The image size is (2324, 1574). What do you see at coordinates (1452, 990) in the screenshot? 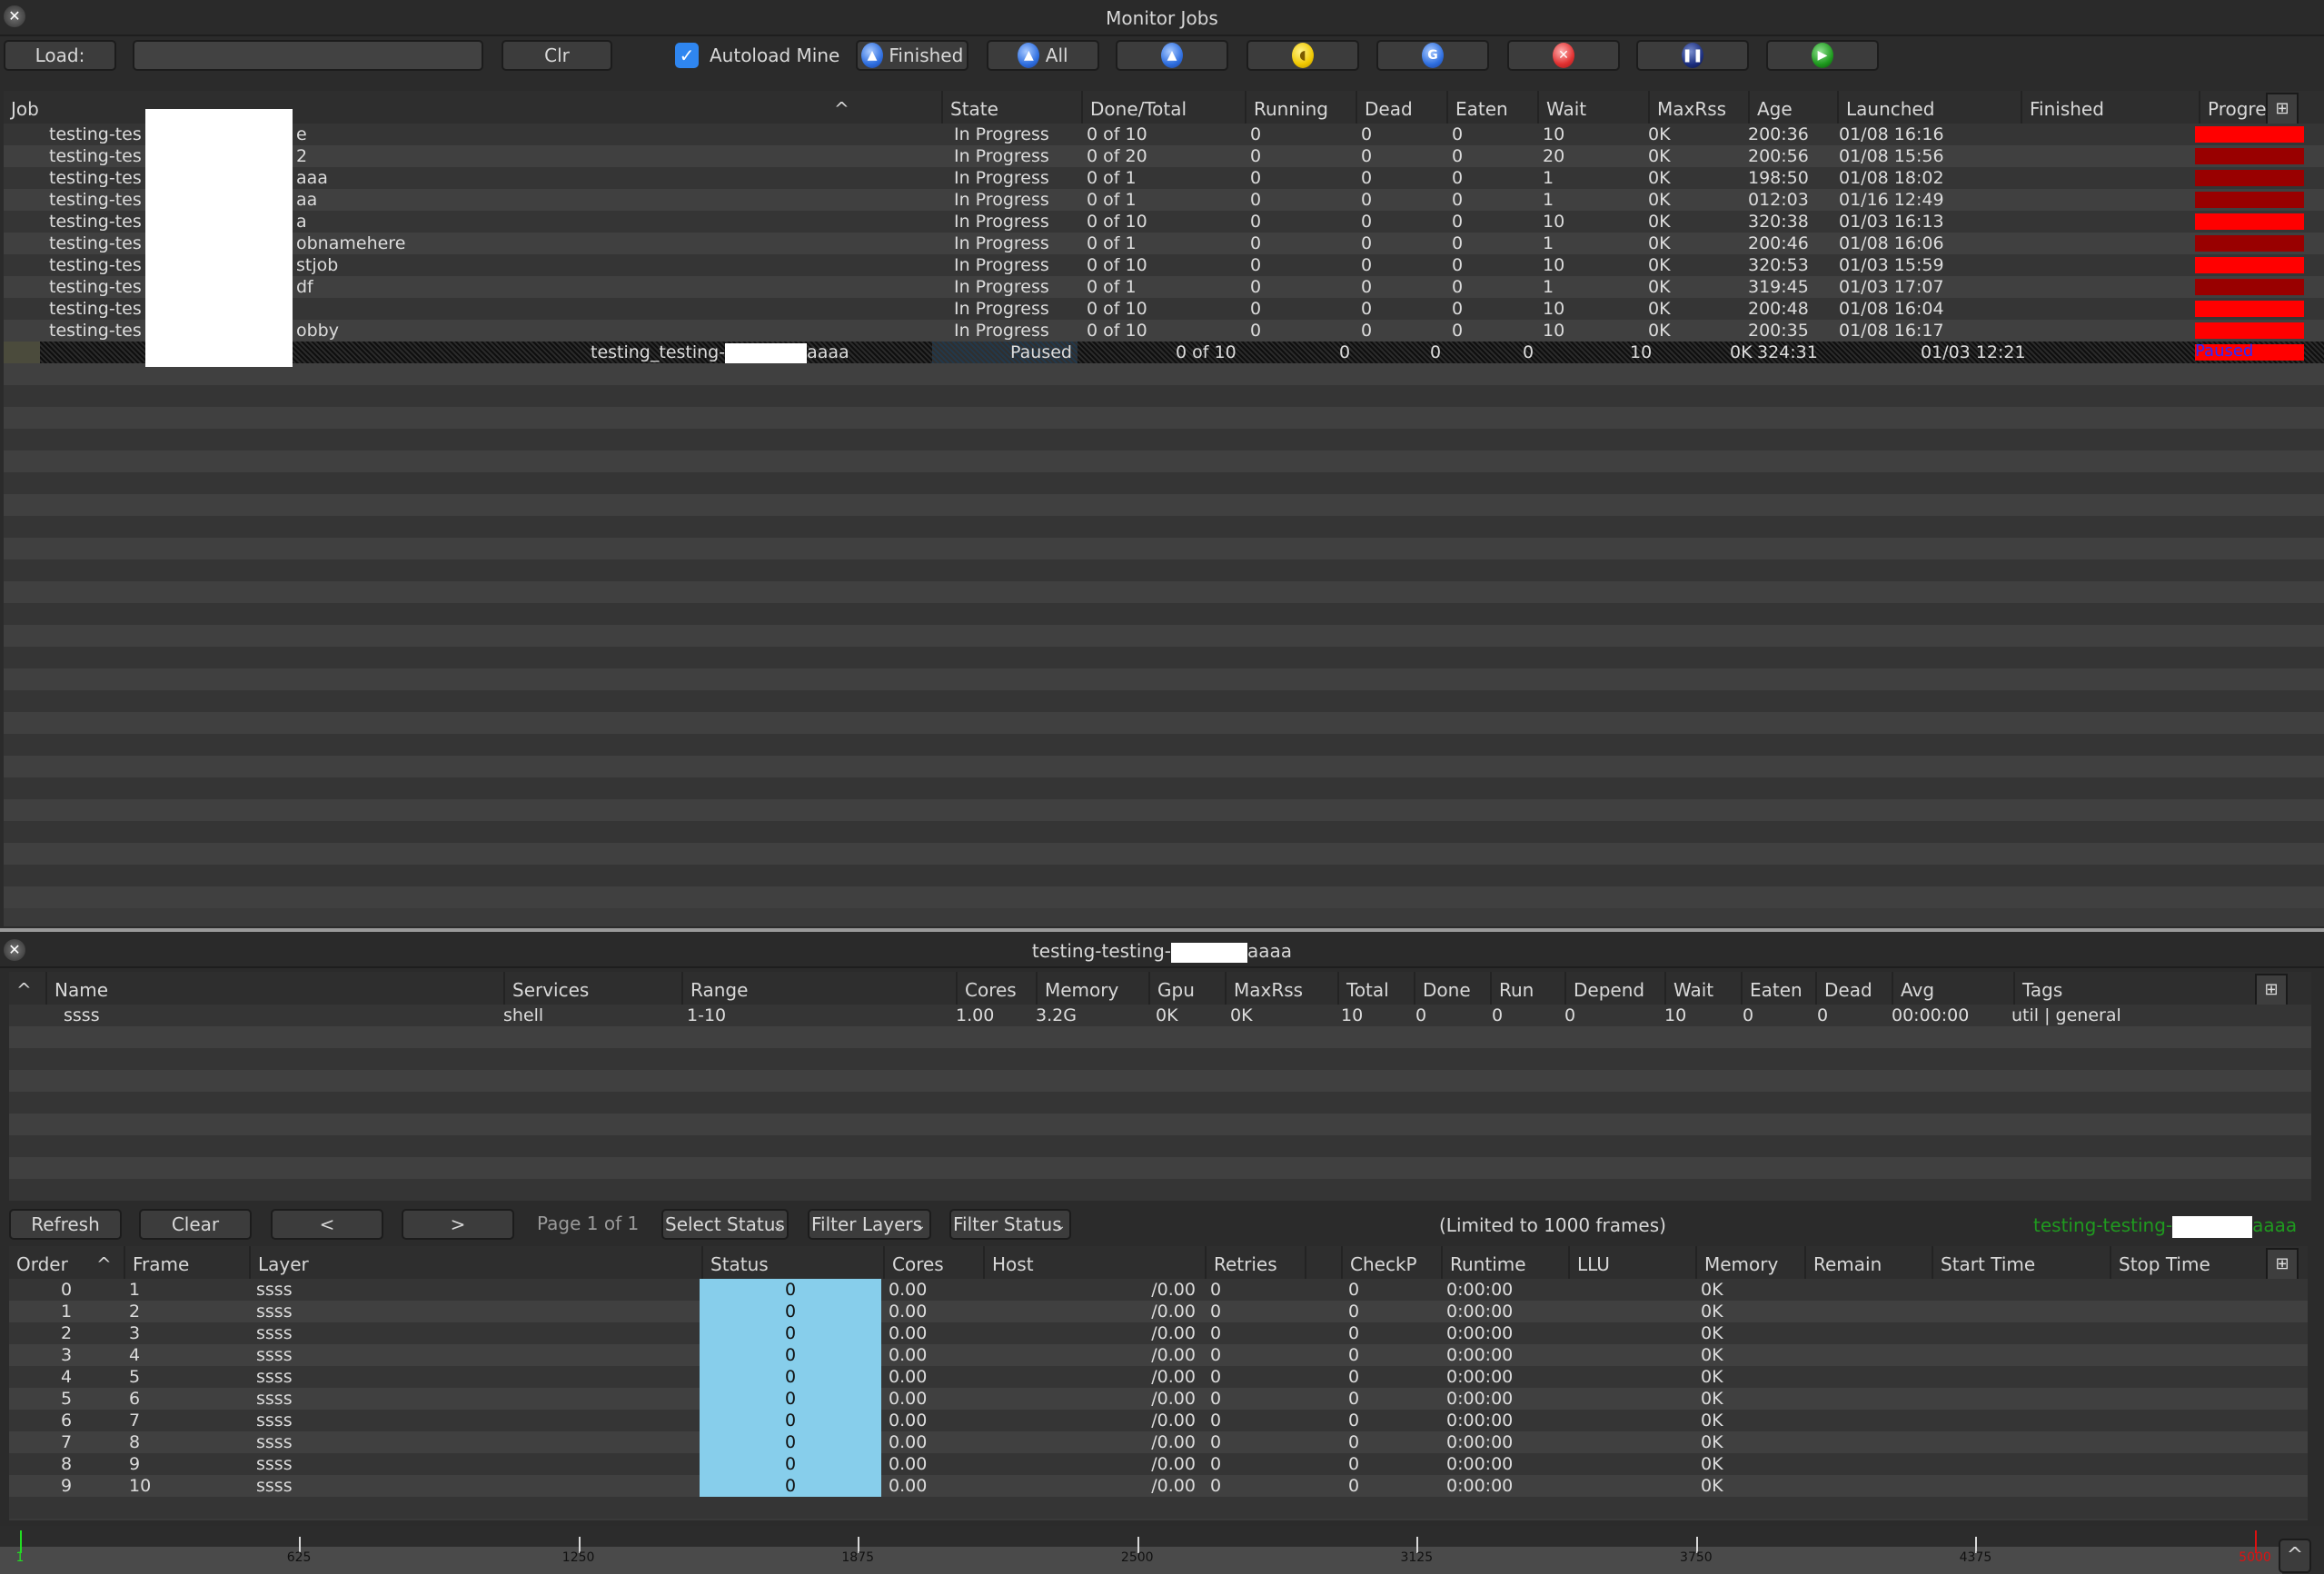
I see `col-done: Done` at bounding box center [1452, 990].